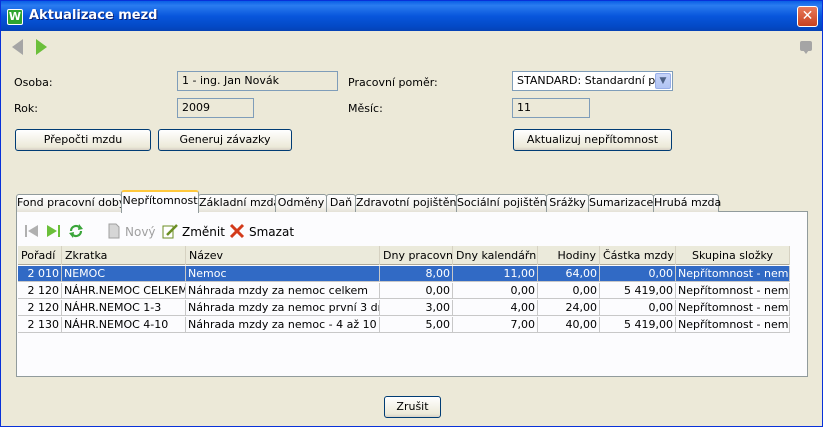  I want to click on cell-hodiny: 0,00, so click(569, 291).